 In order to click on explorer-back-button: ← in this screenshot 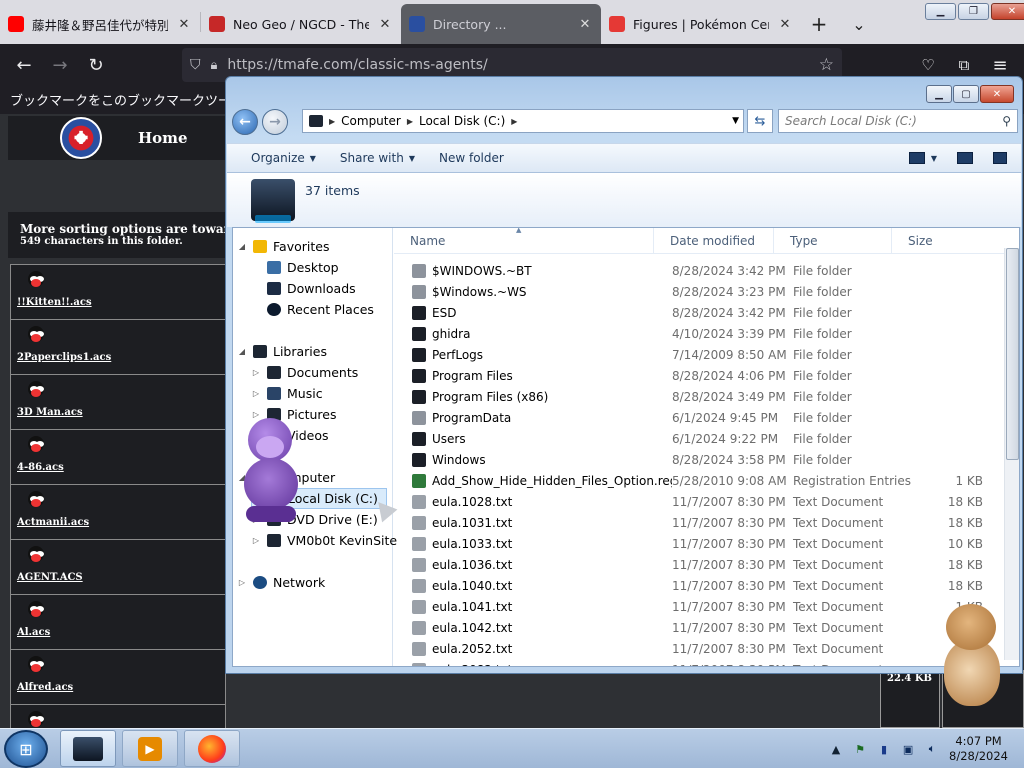, I will do `click(245, 122)`.